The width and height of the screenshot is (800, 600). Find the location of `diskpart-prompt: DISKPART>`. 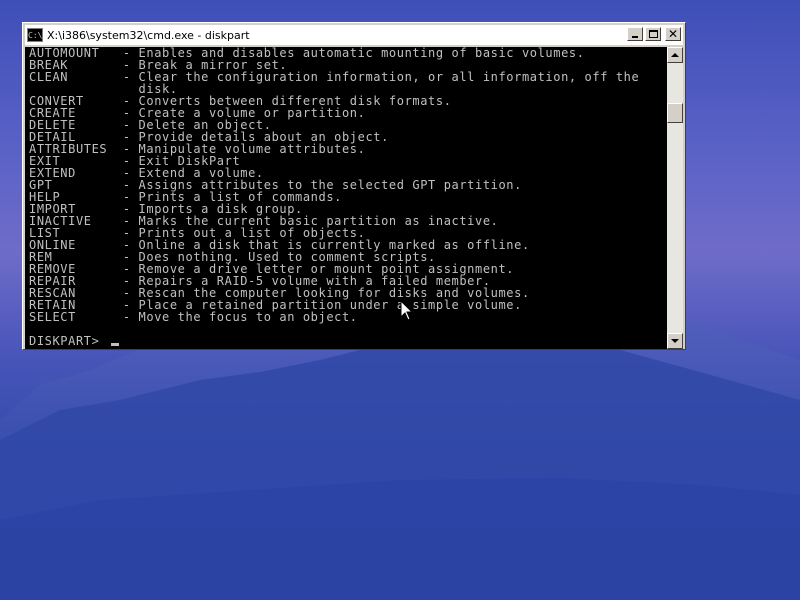

diskpart-prompt: DISKPART> is located at coordinates (64, 341).